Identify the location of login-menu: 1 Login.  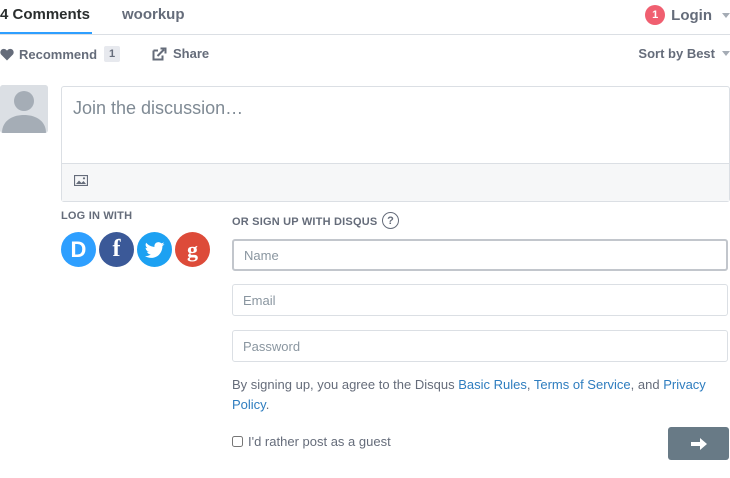
(687, 15).